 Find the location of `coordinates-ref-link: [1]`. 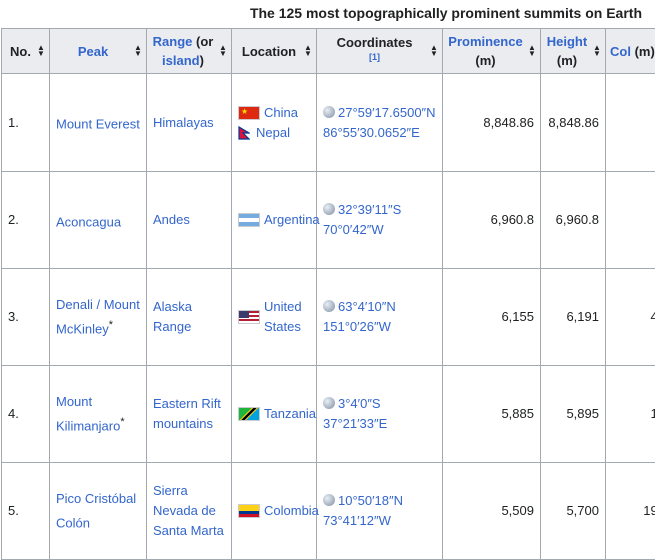

coordinates-ref-link: [1] is located at coordinates (374, 57).